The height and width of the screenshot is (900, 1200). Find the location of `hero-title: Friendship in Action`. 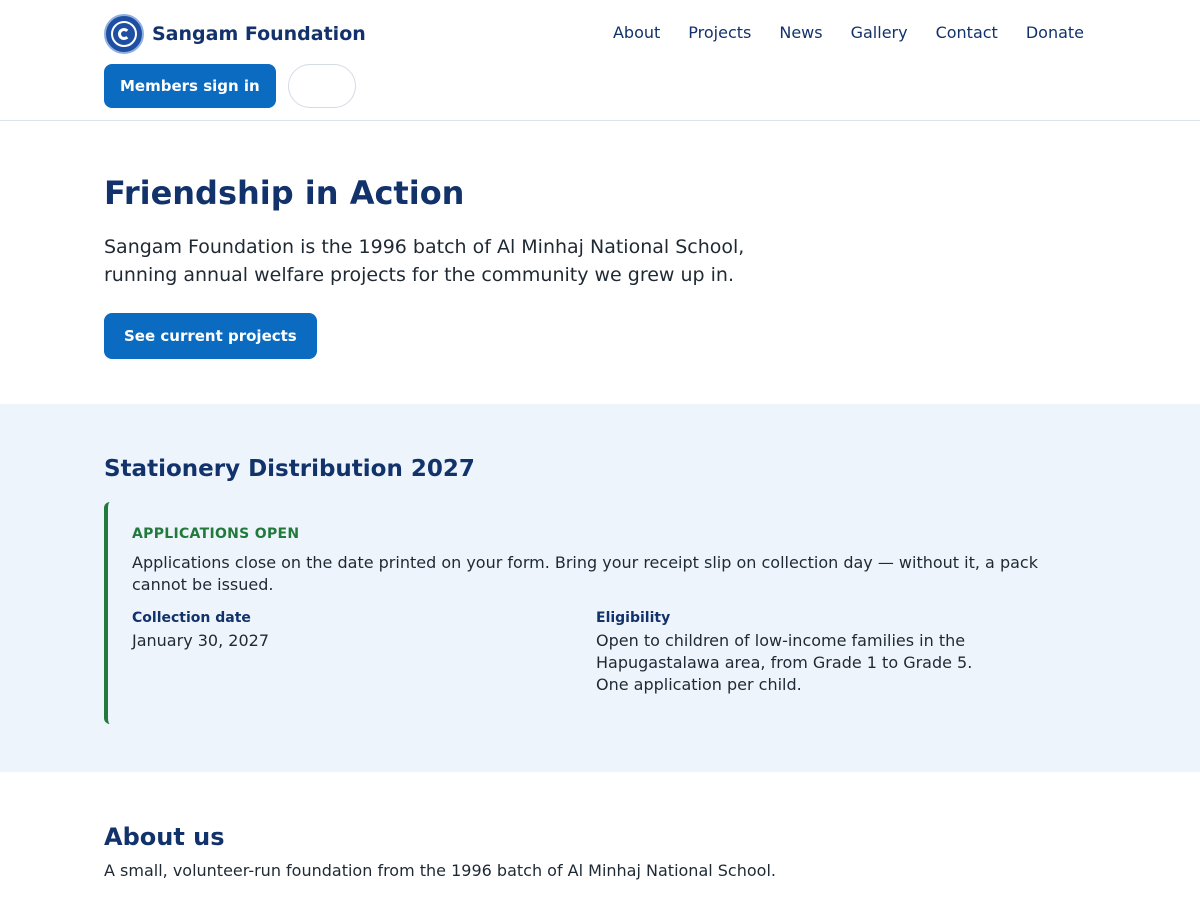

hero-title: Friendship in Action is located at coordinates (284, 193).